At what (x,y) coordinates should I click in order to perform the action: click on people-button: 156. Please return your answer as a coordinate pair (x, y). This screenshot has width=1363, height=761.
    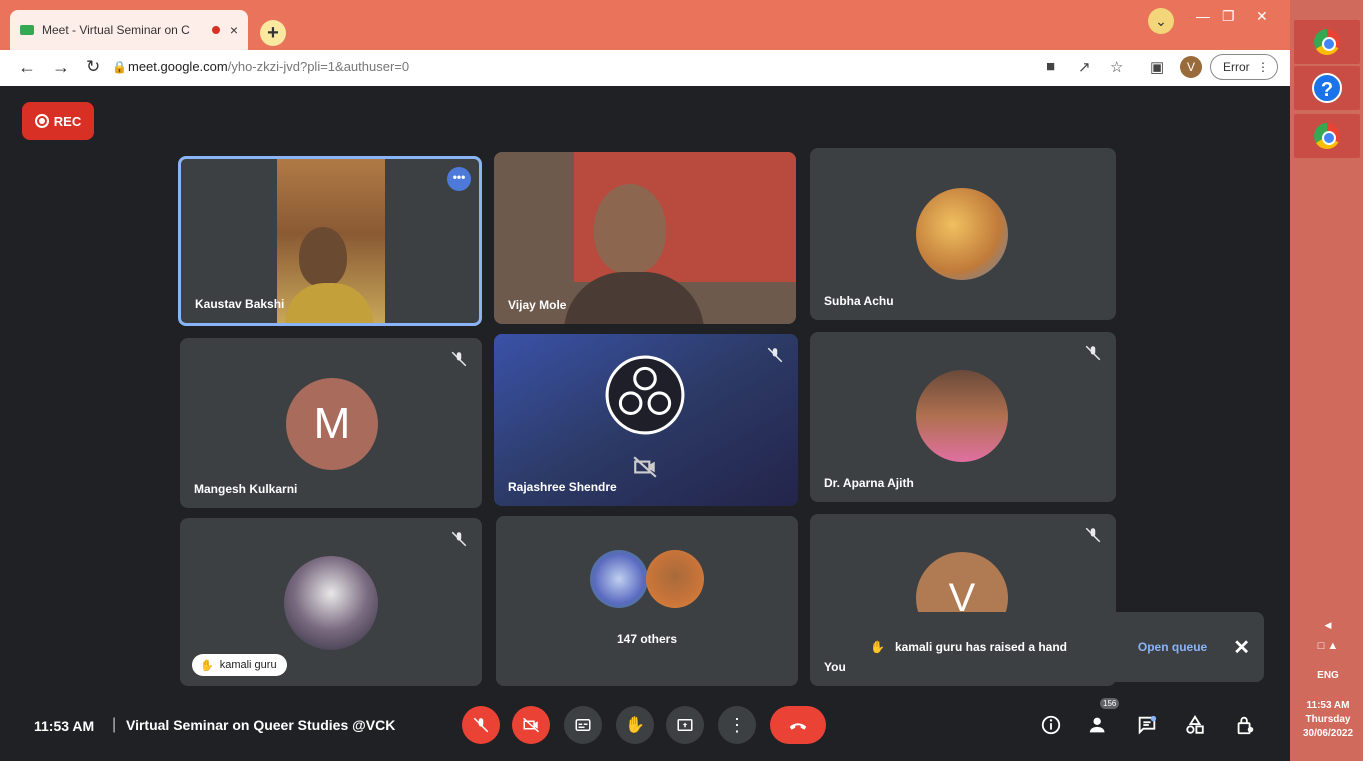
    Looking at the image, I should click on (1103, 718).